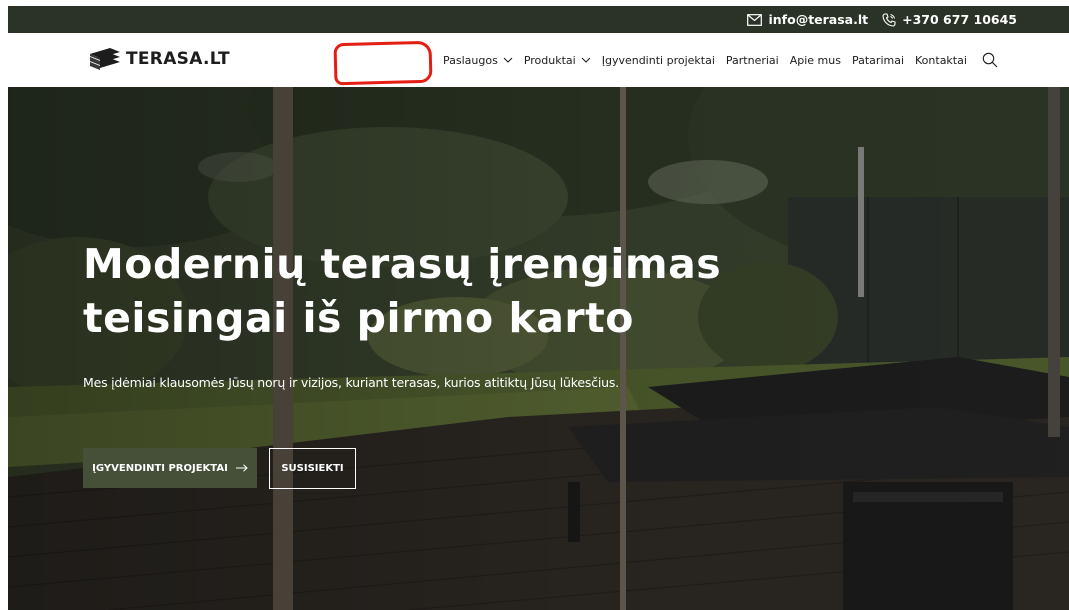 This screenshot has width=1069, height=610. I want to click on projects-button: ĮGYVENDINTI PROJEKTAI, so click(170, 468).